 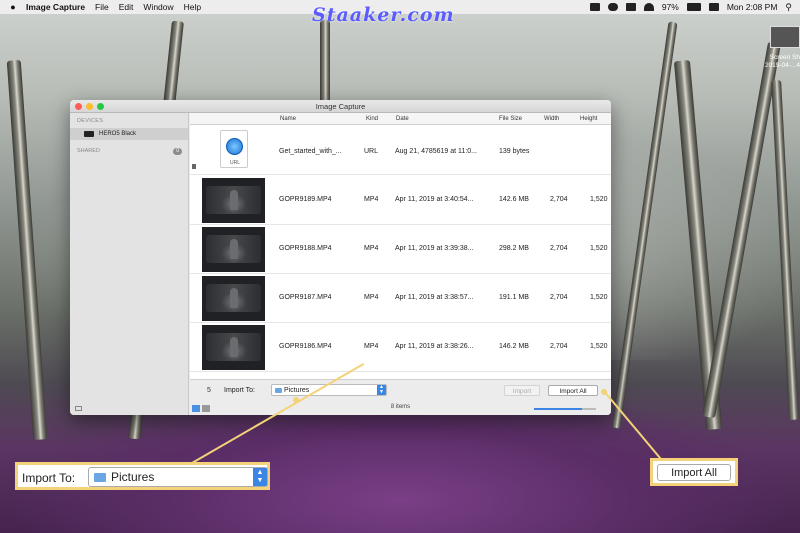 I want to click on import-all-button: Import All, so click(x=573, y=390).